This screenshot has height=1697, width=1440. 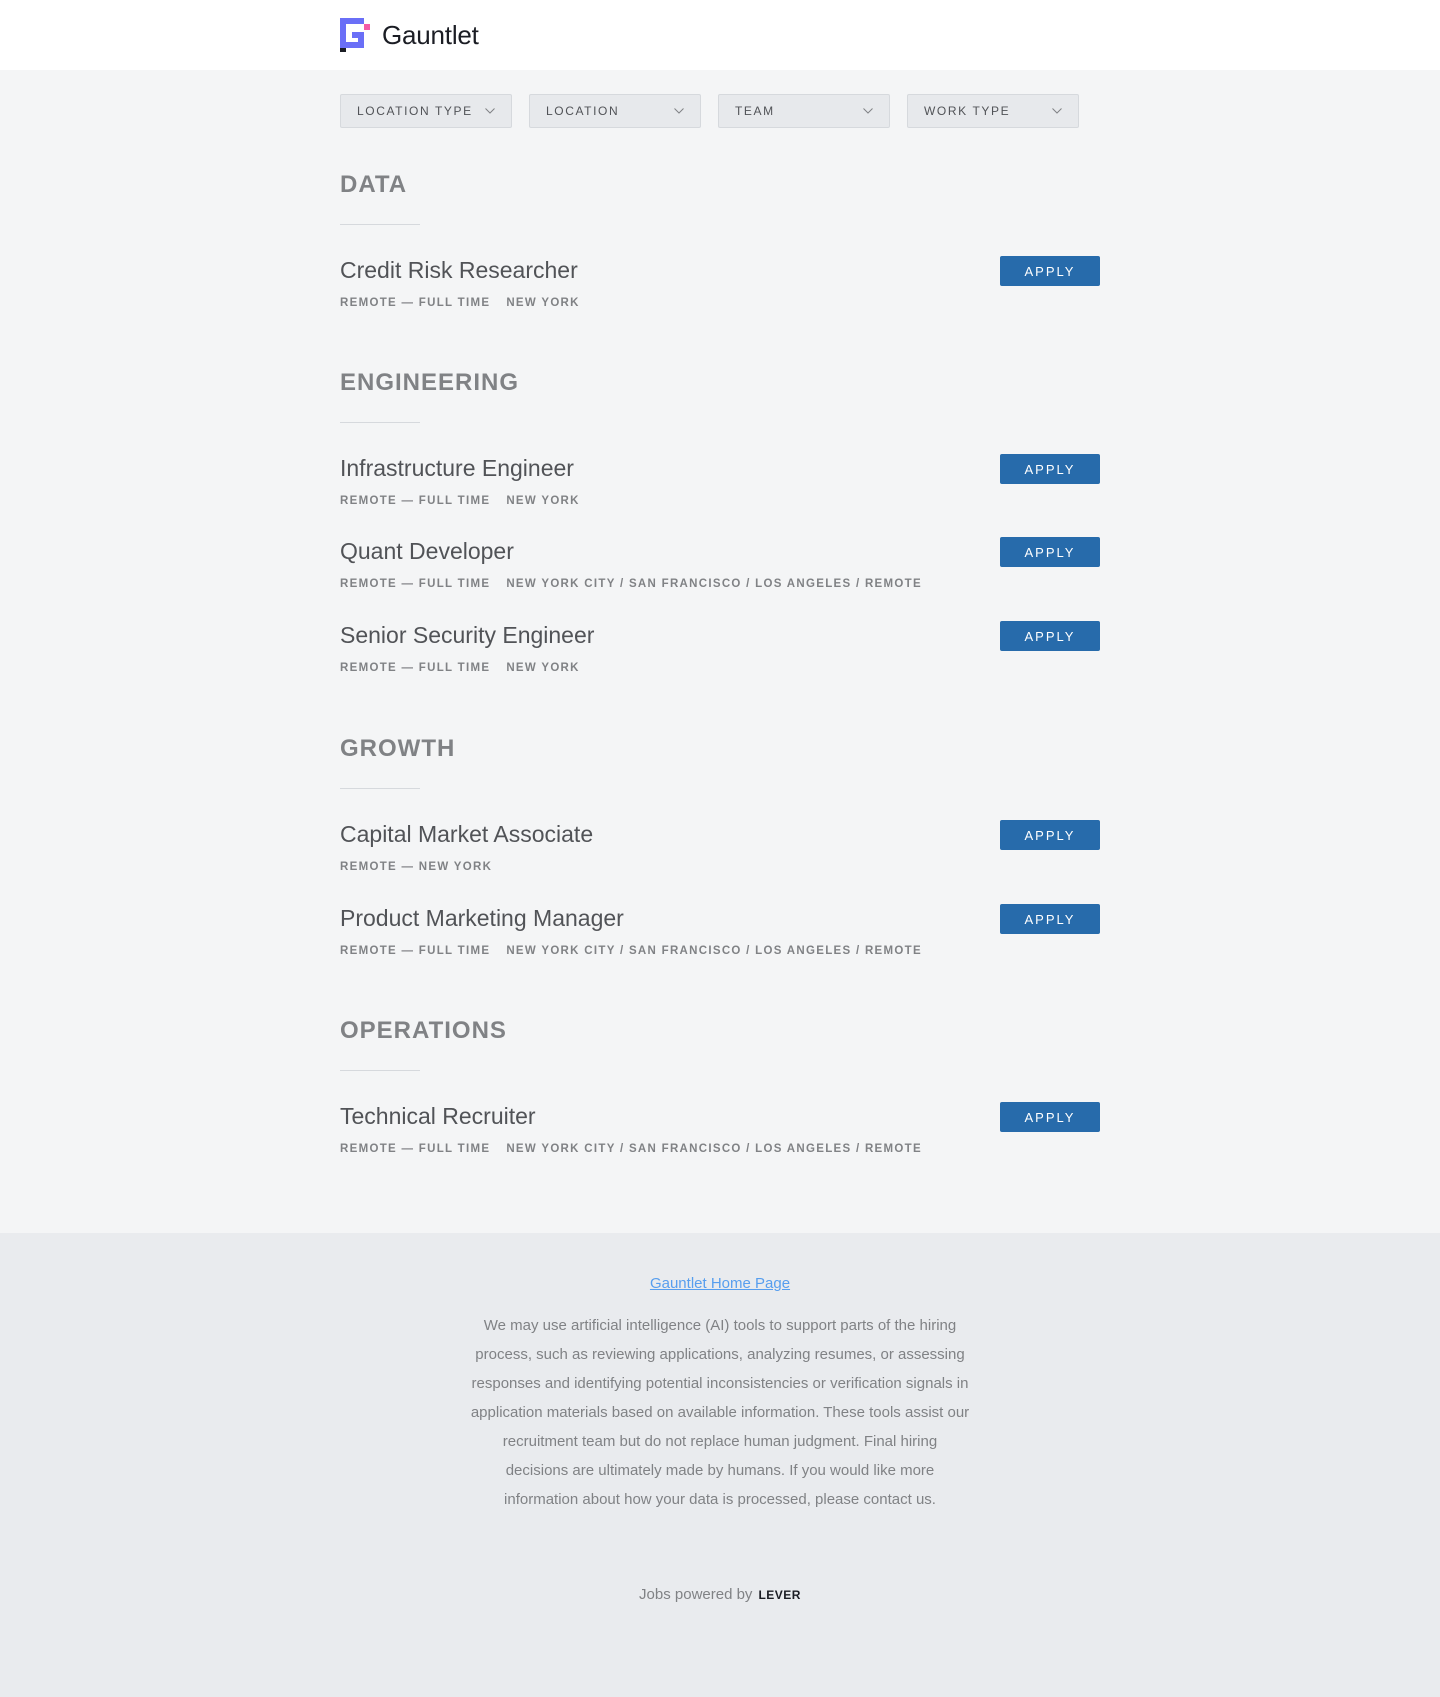 I want to click on posting-title: Infrastructure Engineer, so click(x=457, y=468).